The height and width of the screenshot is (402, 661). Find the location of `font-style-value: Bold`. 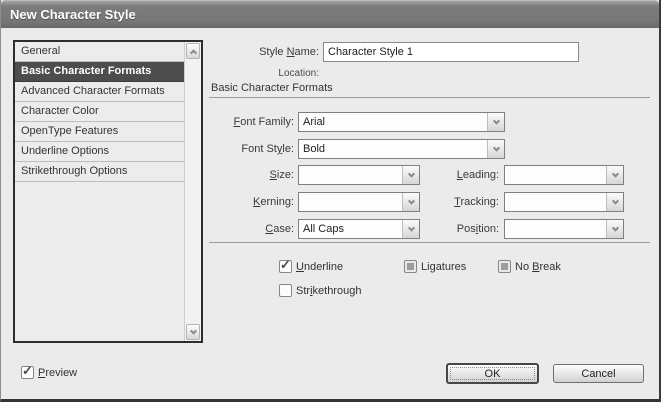

font-style-value: Bold is located at coordinates (314, 149).